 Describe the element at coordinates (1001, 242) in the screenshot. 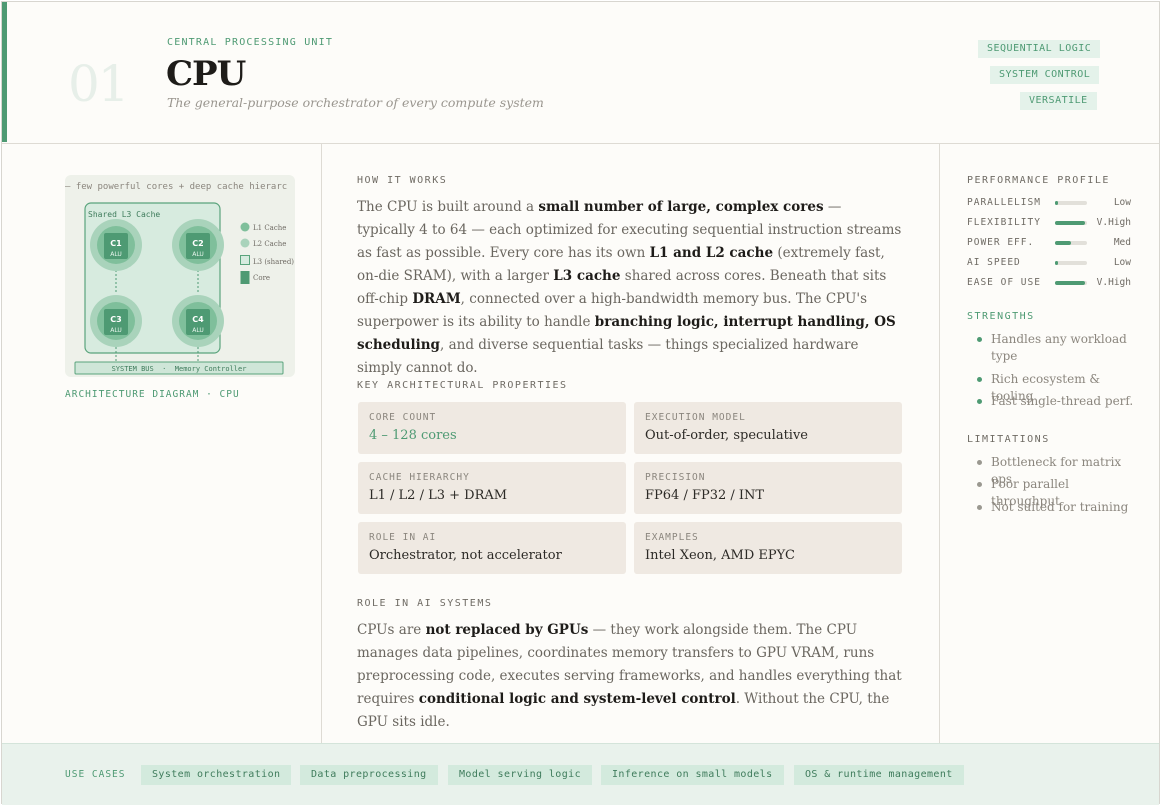

I see `perf-name: POWER EFF.` at that location.